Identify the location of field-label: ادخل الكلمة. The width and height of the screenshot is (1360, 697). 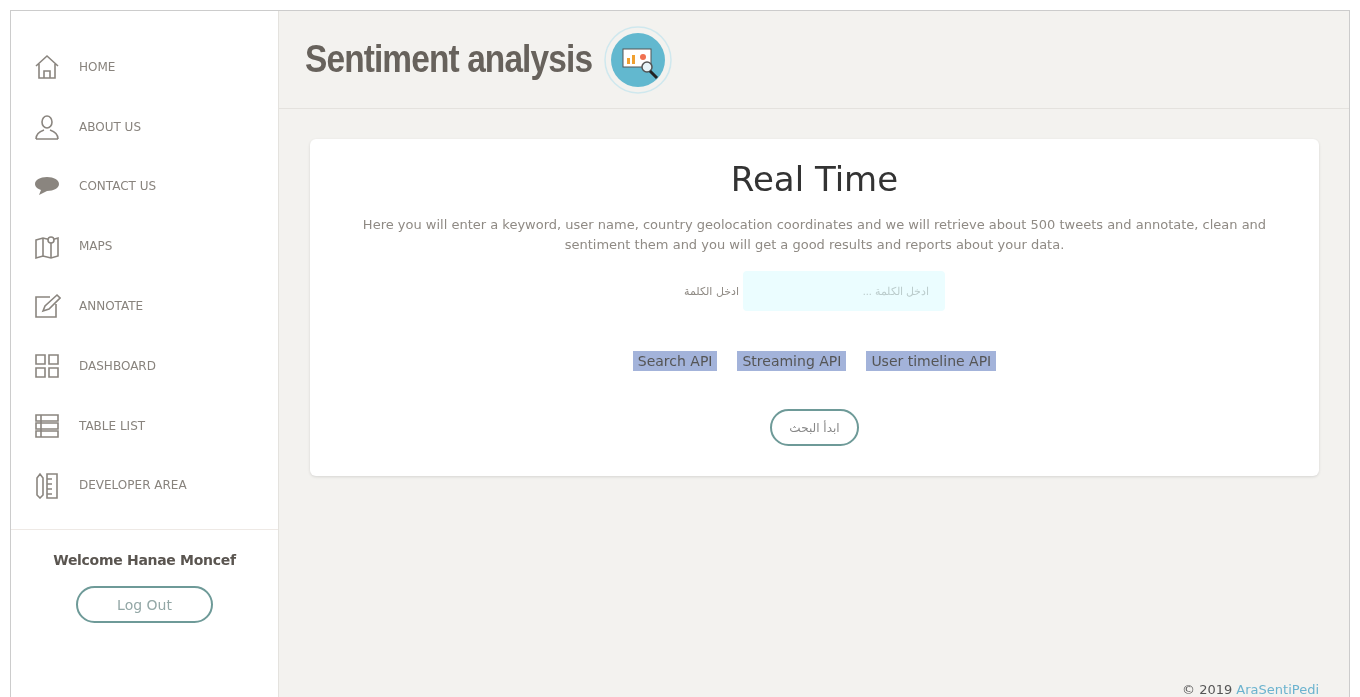
(711, 291).